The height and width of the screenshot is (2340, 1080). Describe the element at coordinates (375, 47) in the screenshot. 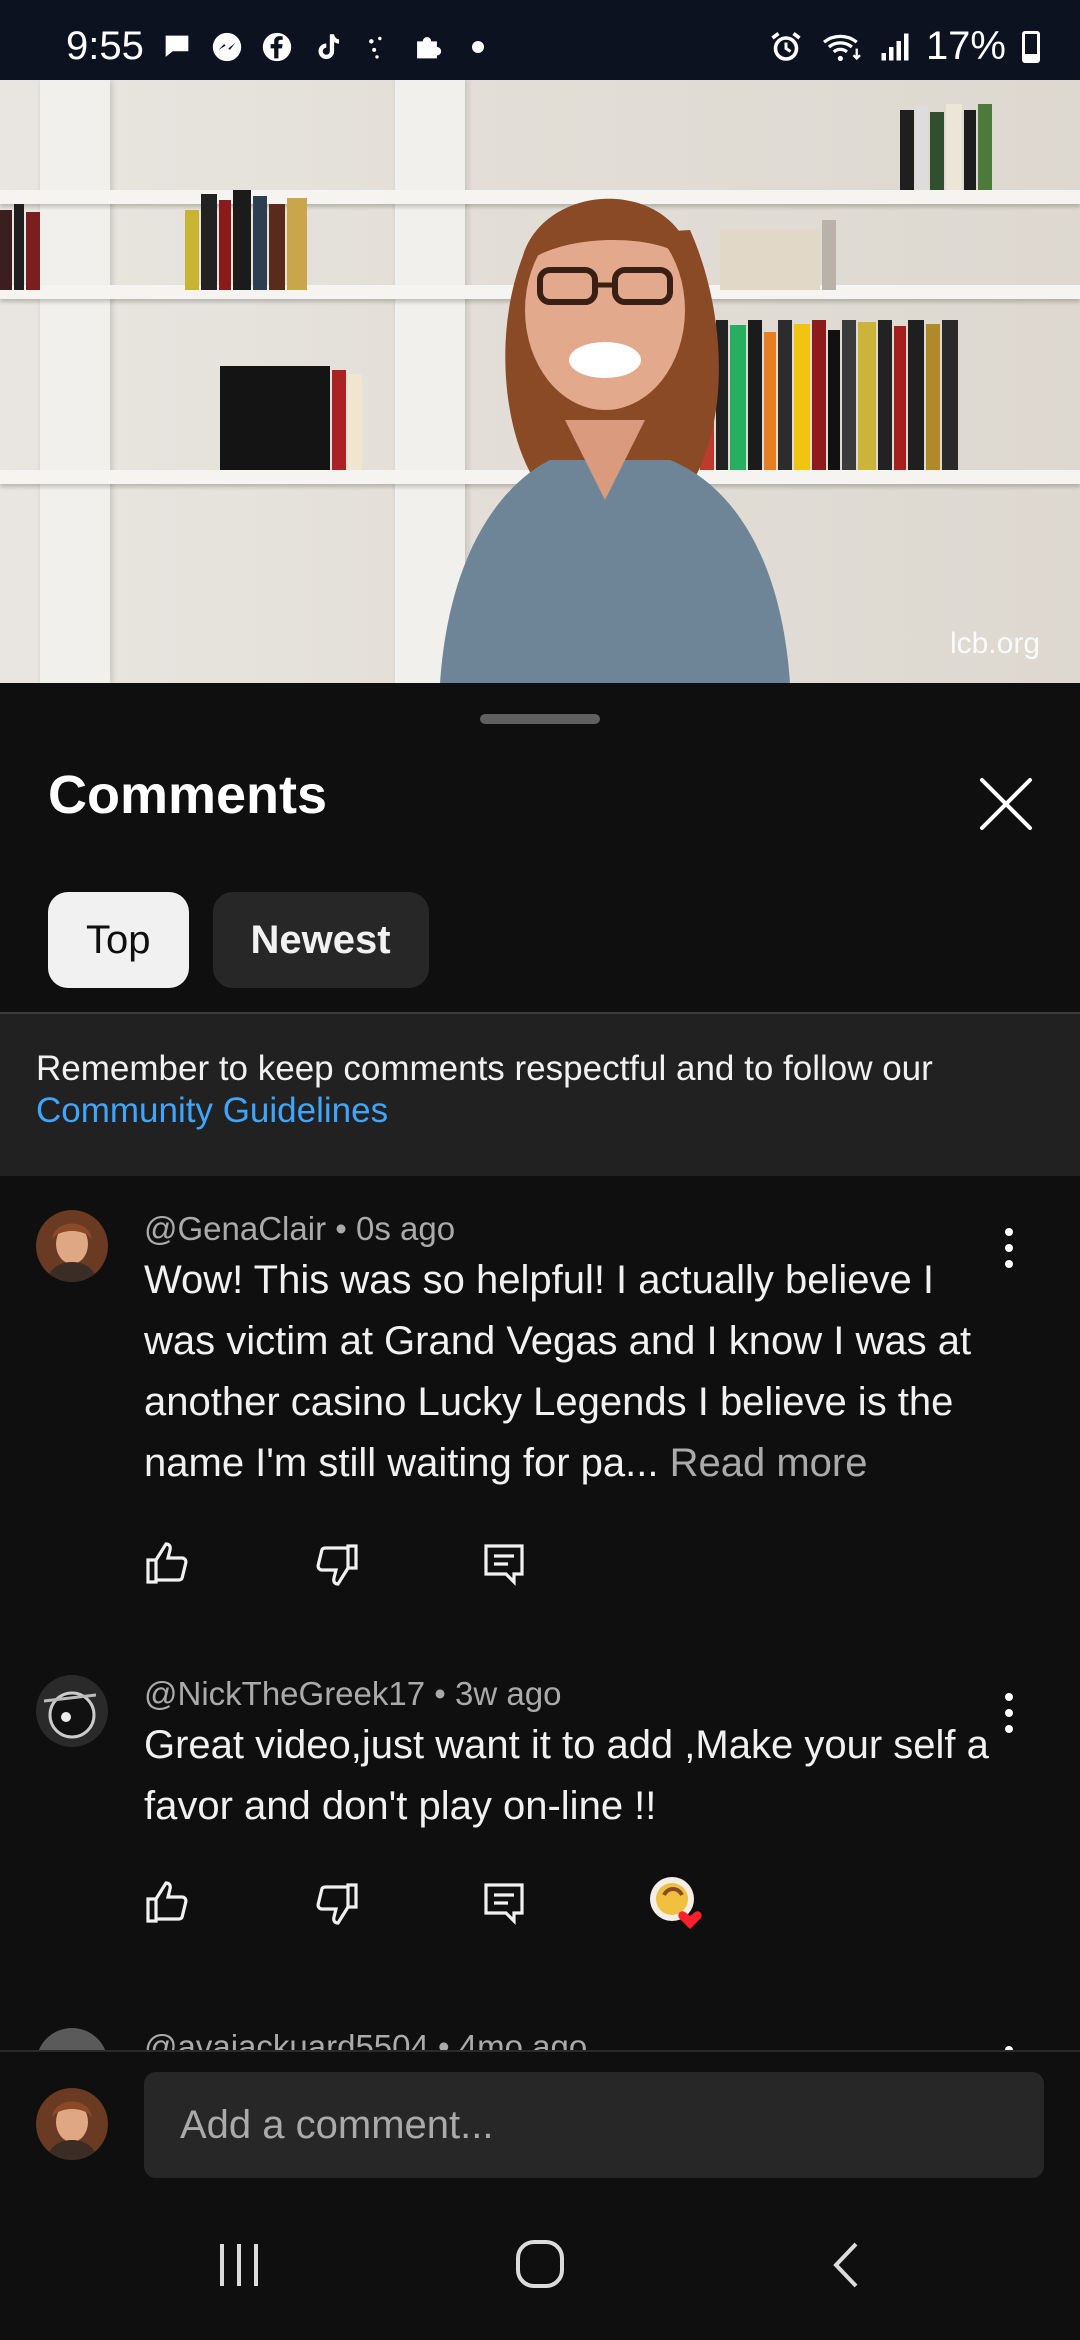

I see `sparkle-icon` at that location.